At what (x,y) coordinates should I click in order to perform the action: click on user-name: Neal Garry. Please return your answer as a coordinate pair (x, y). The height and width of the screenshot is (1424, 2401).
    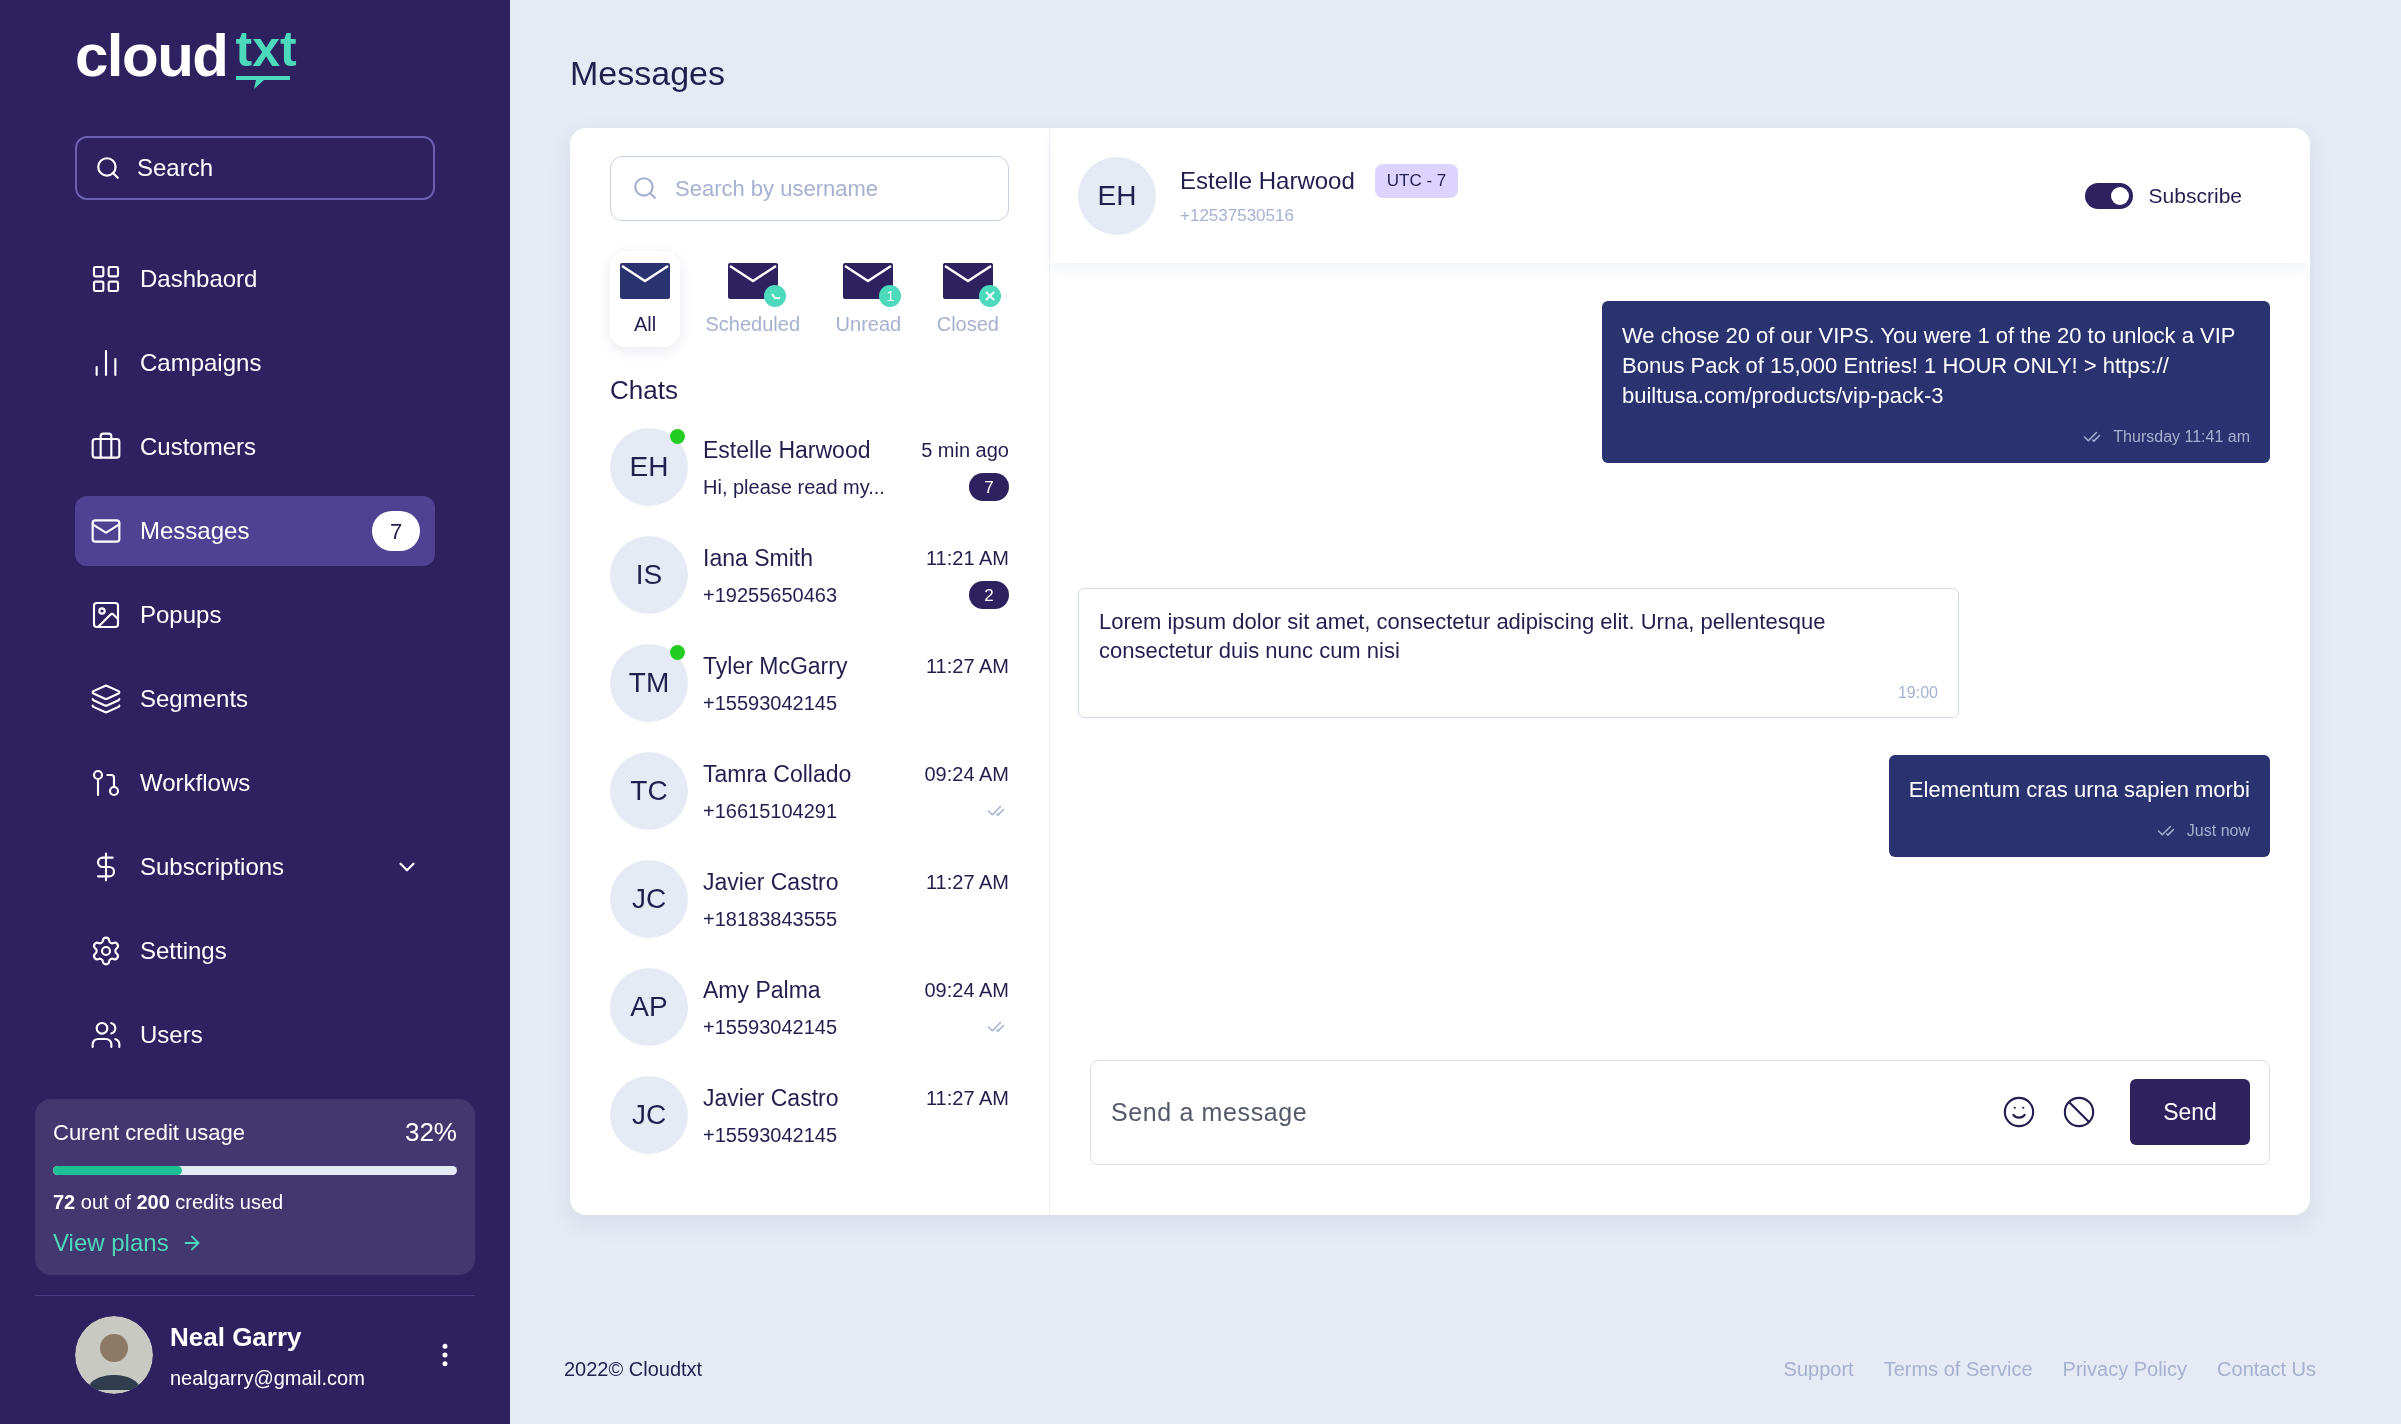
    Looking at the image, I should click on (236, 1337).